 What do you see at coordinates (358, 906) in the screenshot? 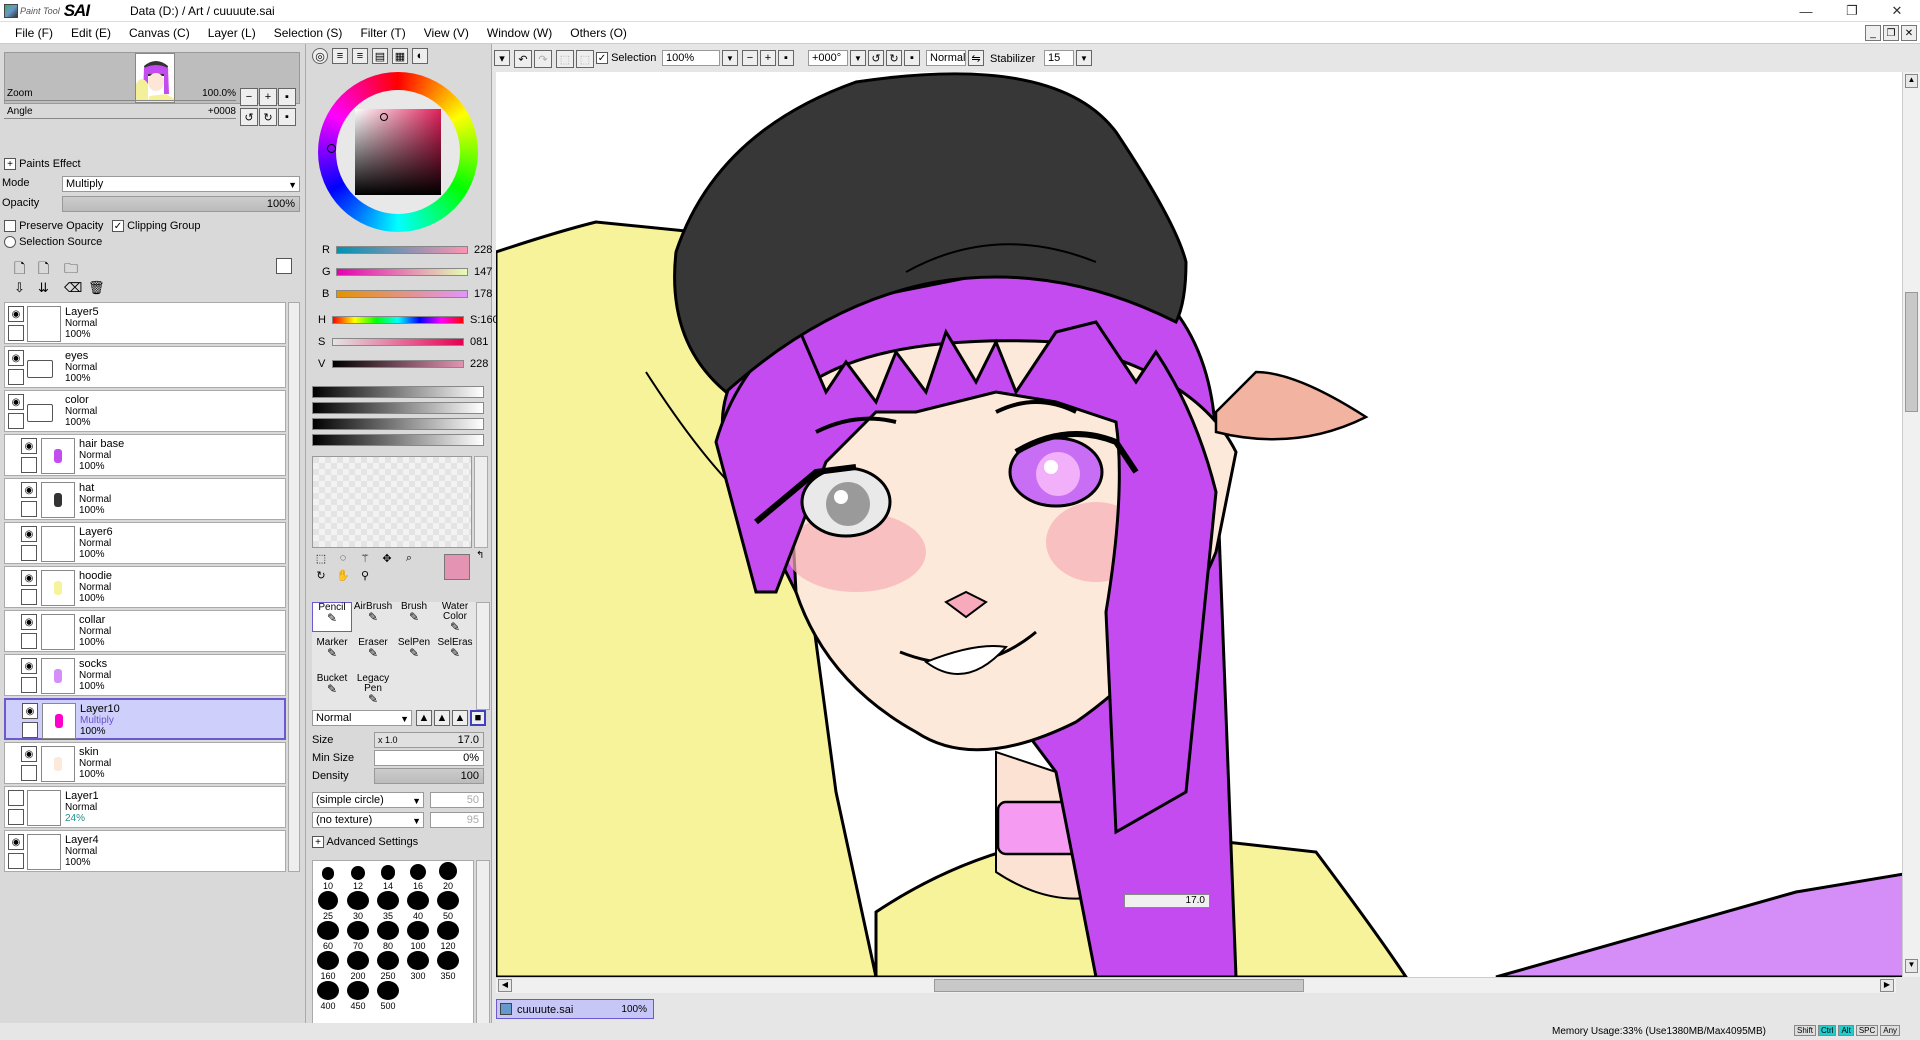
I see `brush-size-preset: 30` at bounding box center [358, 906].